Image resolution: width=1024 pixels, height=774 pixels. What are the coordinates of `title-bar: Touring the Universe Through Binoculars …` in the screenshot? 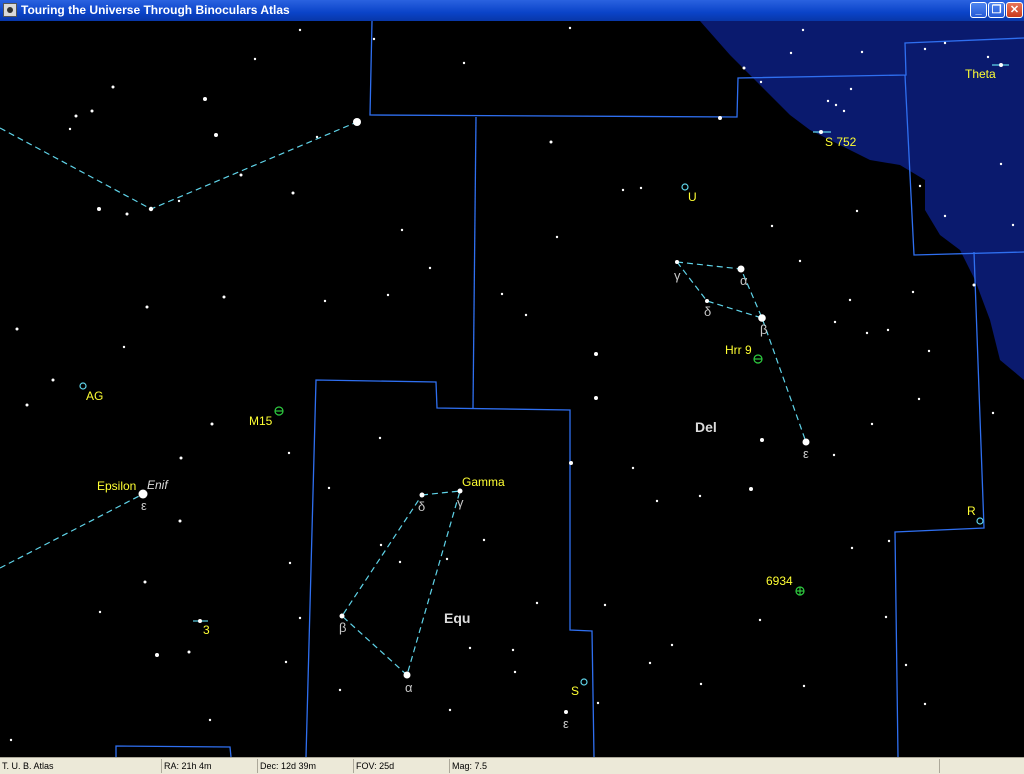 It's located at (512, 10).